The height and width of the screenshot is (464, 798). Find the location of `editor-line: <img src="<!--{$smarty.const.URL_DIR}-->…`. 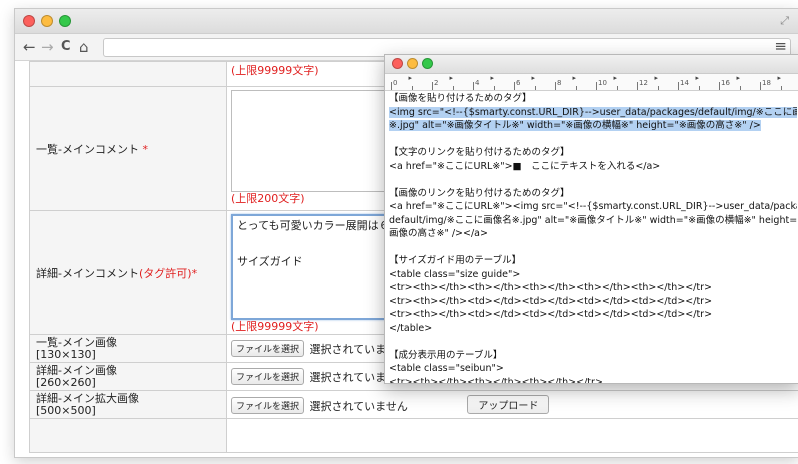

editor-line: <img src="<!--{$smarty.const.URL_DIR}-->… is located at coordinates (593, 113).